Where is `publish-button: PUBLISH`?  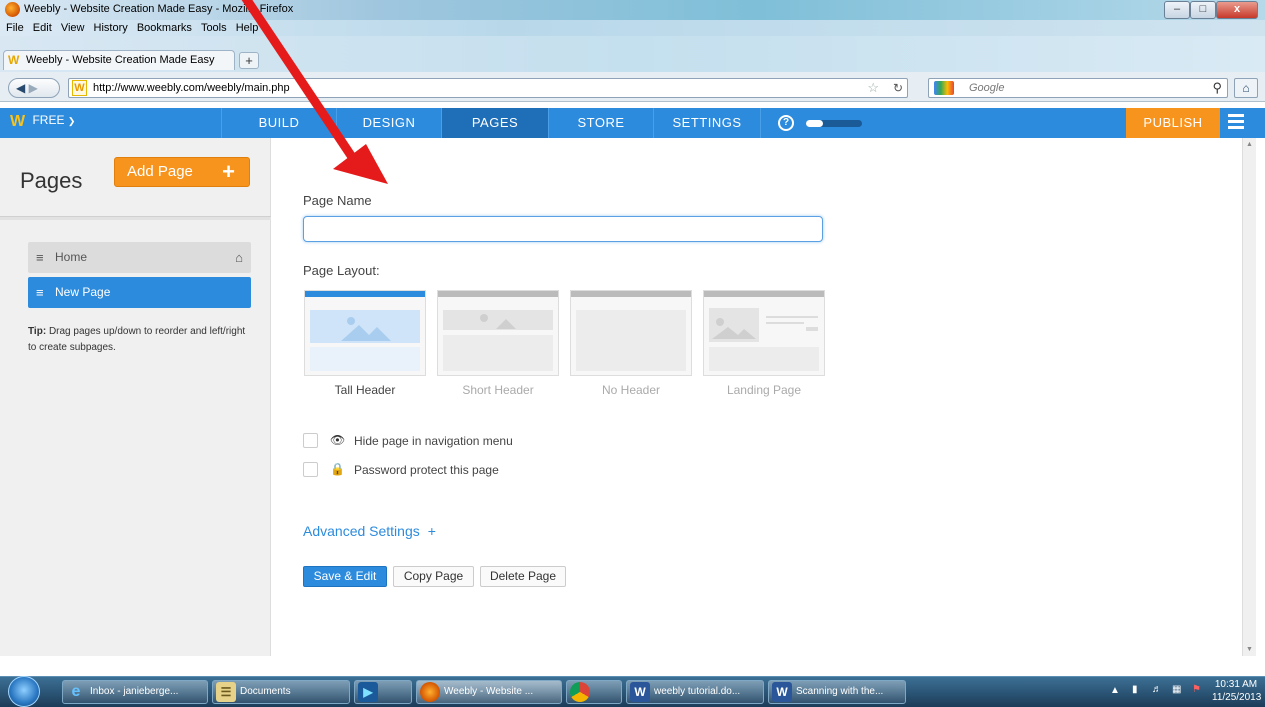
publish-button: PUBLISH is located at coordinates (1173, 123).